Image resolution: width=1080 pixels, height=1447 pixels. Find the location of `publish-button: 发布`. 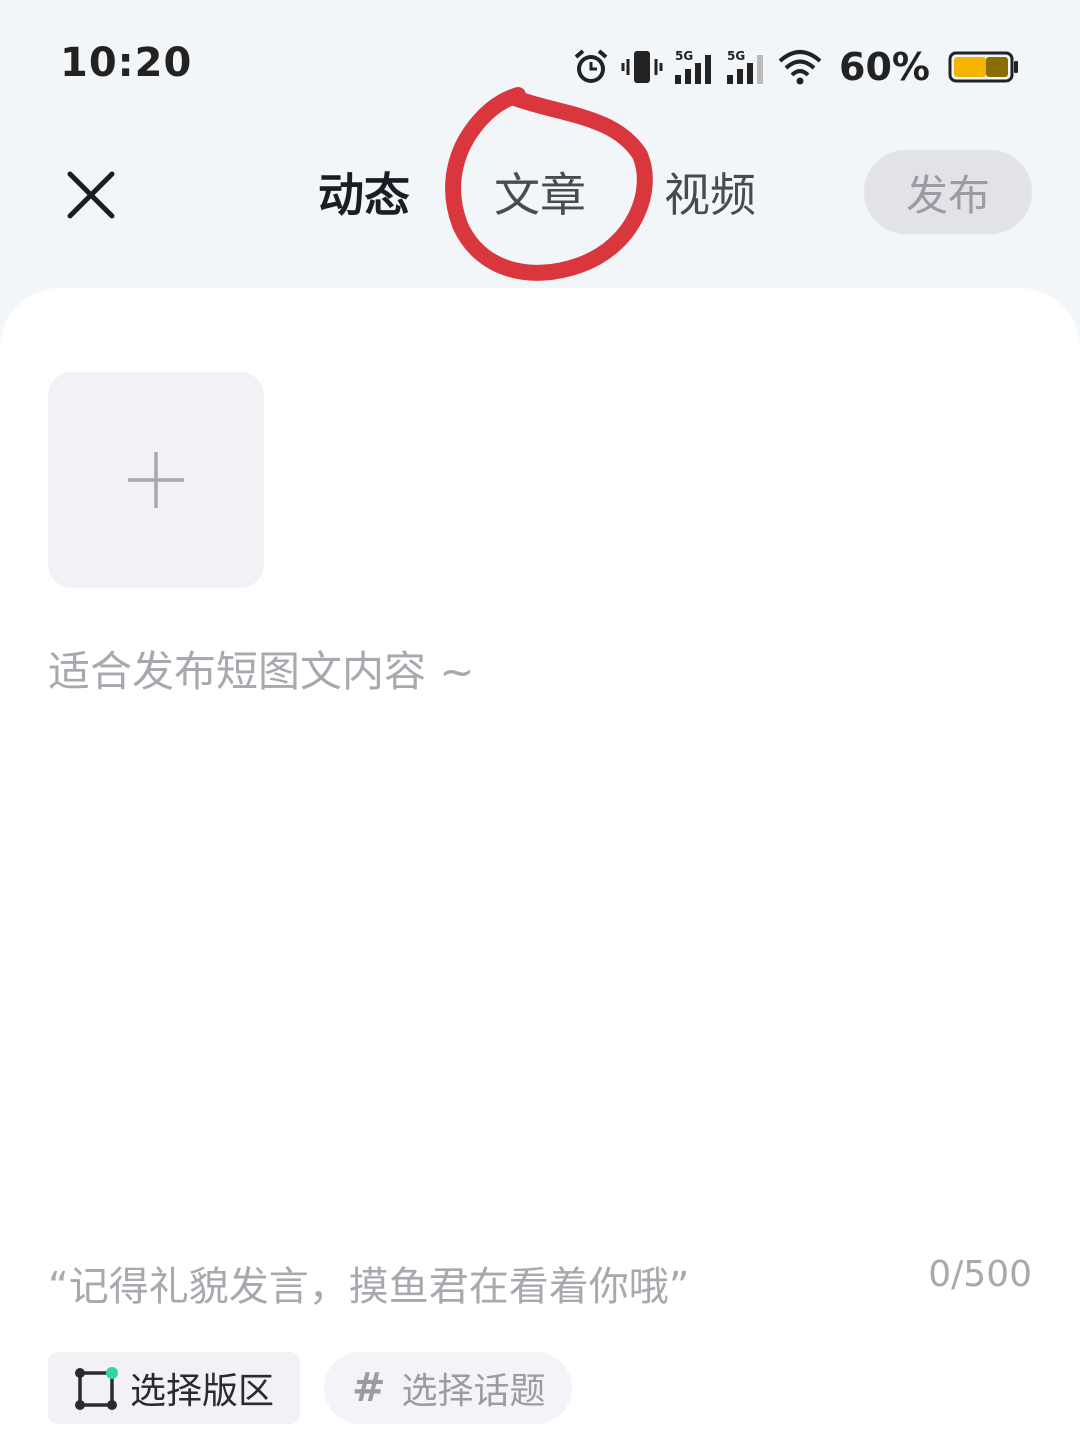

publish-button: 发布 is located at coordinates (948, 192).